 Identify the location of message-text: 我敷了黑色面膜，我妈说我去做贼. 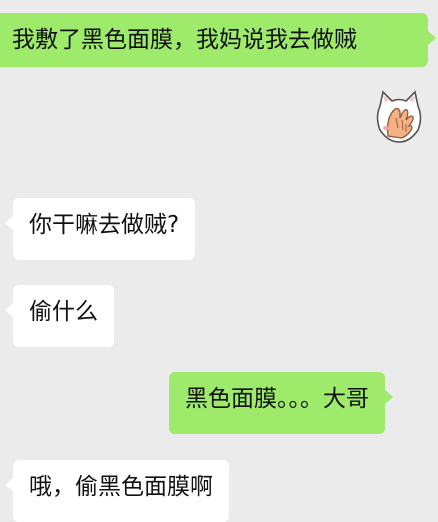
(184, 40).